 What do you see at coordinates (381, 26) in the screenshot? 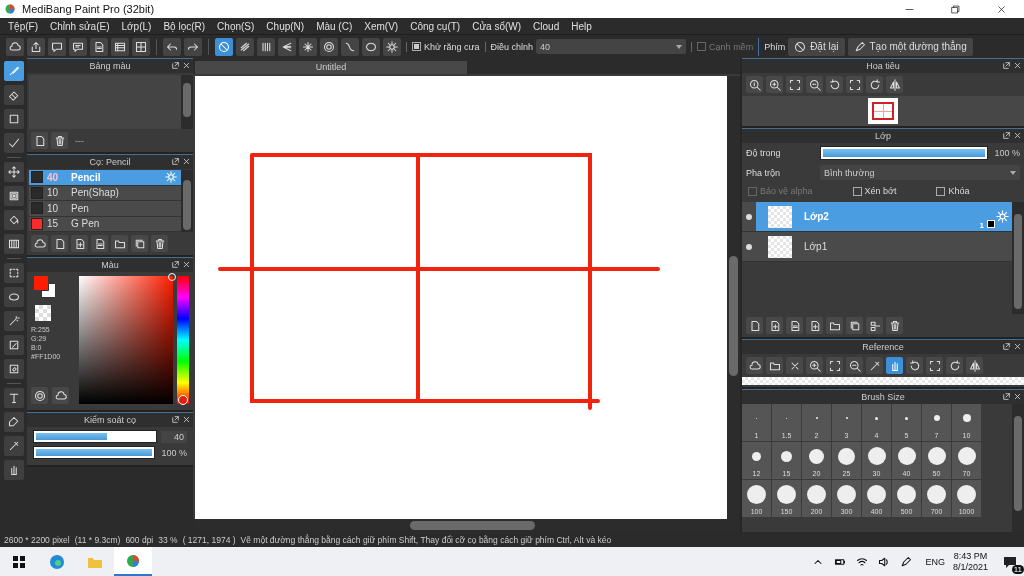
I see `menu-item: Xem(V)` at bounding box center [381, 26].